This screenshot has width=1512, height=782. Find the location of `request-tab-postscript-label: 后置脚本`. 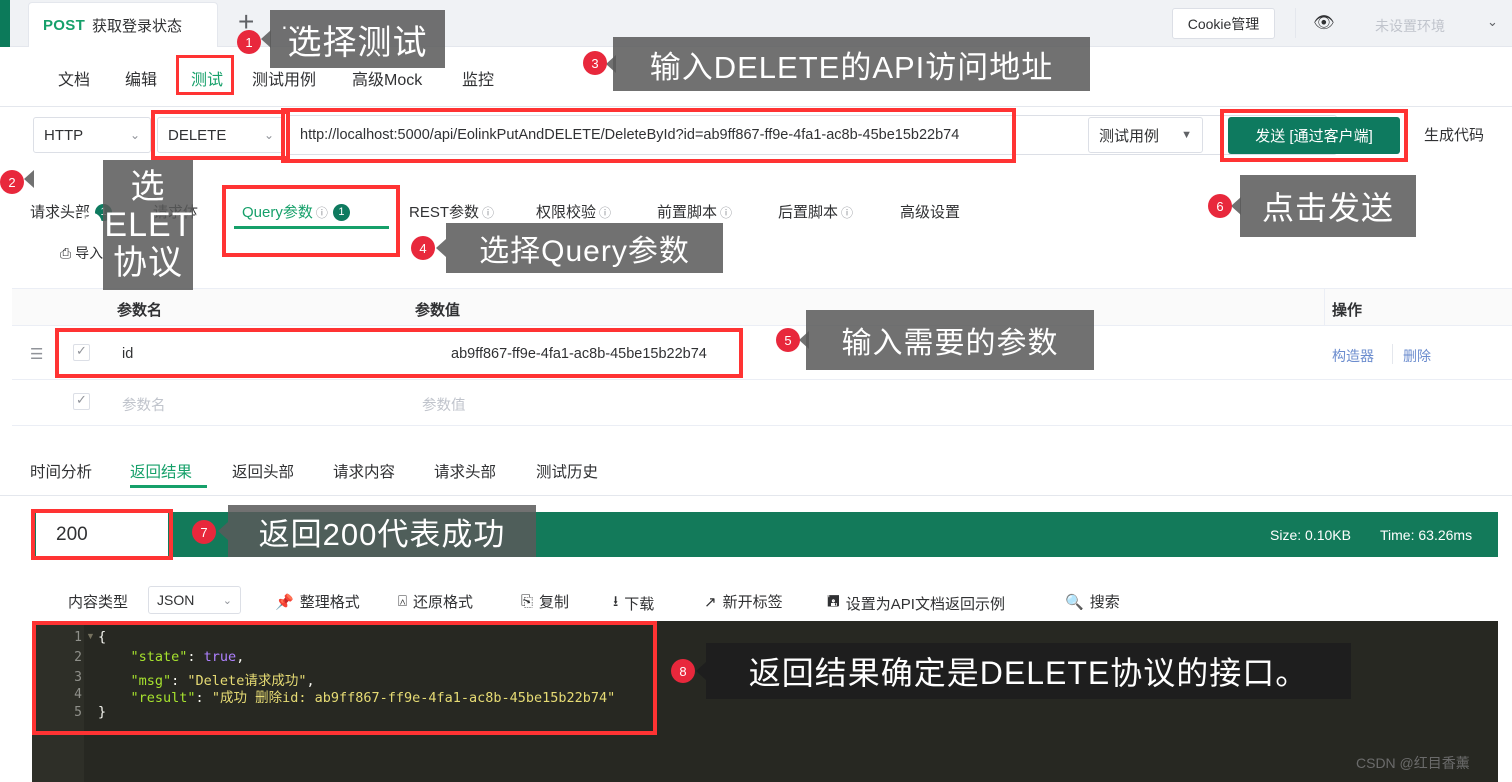

request-tab-postscript-label: 后置脚本 is located at coordinates (808, 212).